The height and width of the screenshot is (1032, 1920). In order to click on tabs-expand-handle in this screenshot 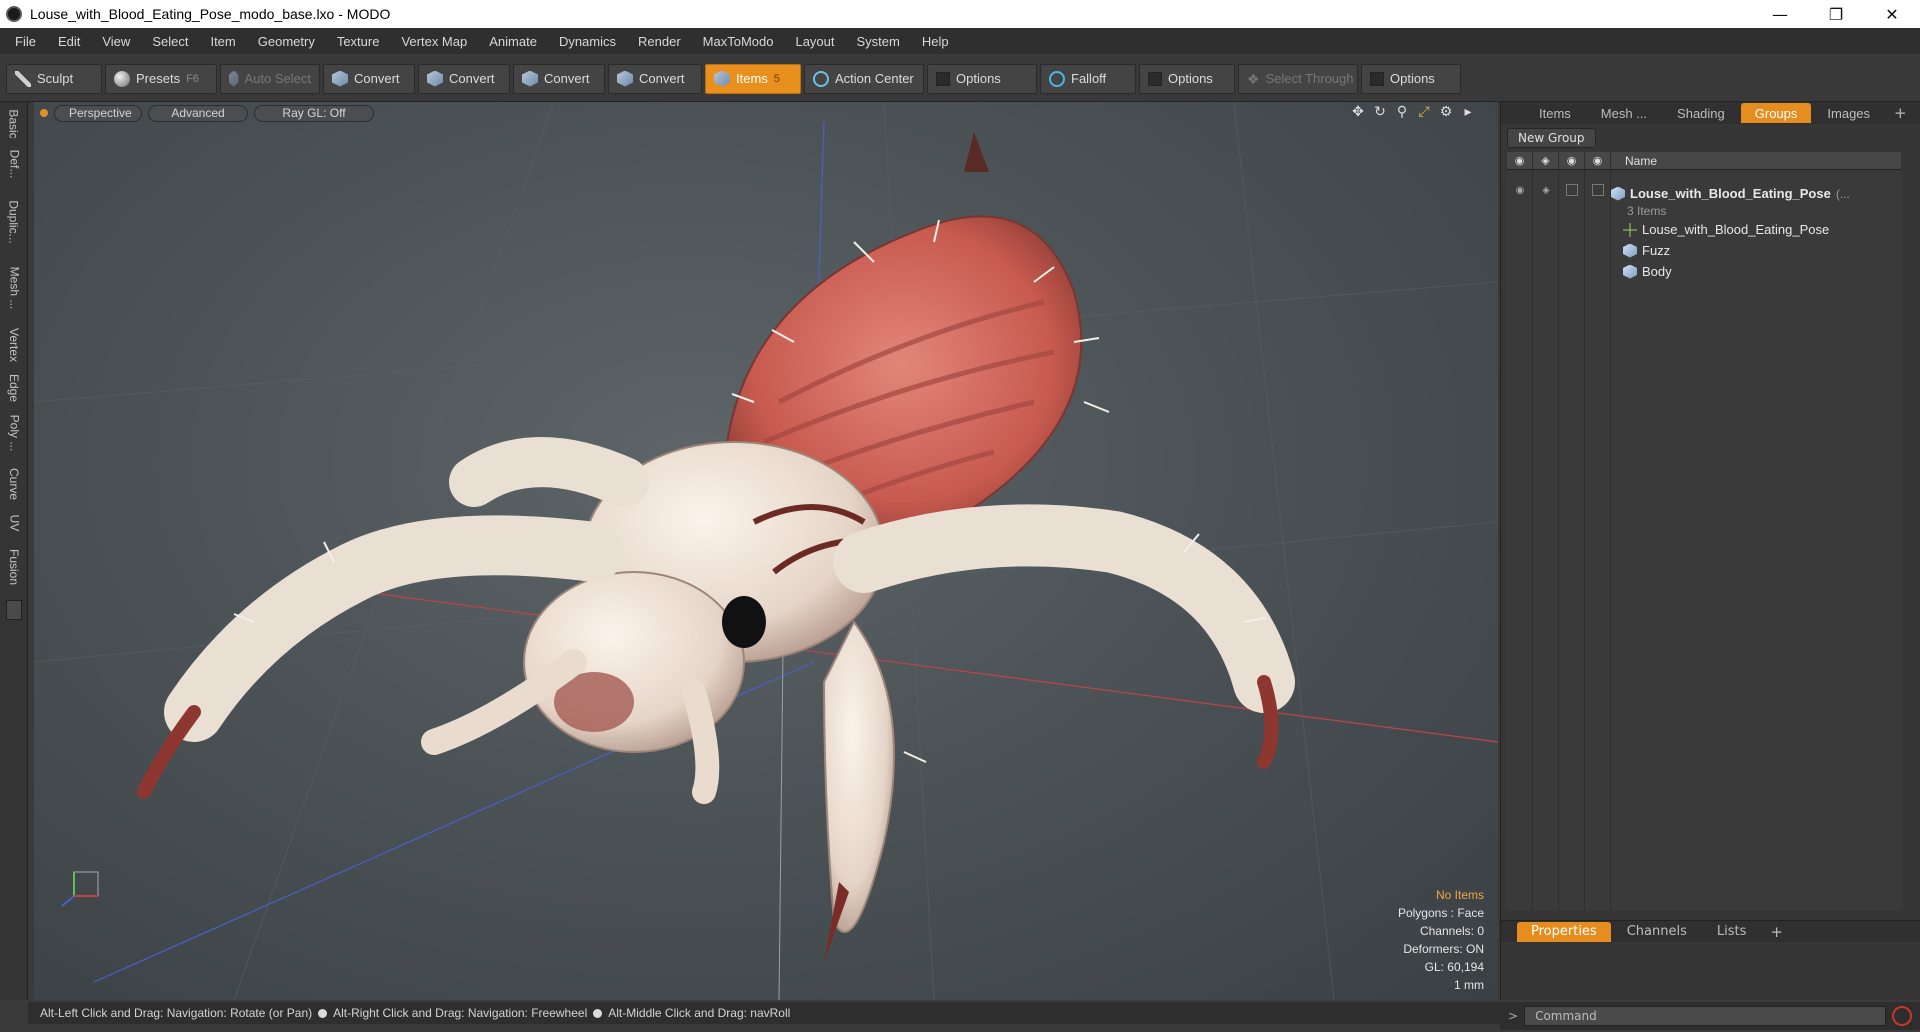, I will do `click(14, 610)`.